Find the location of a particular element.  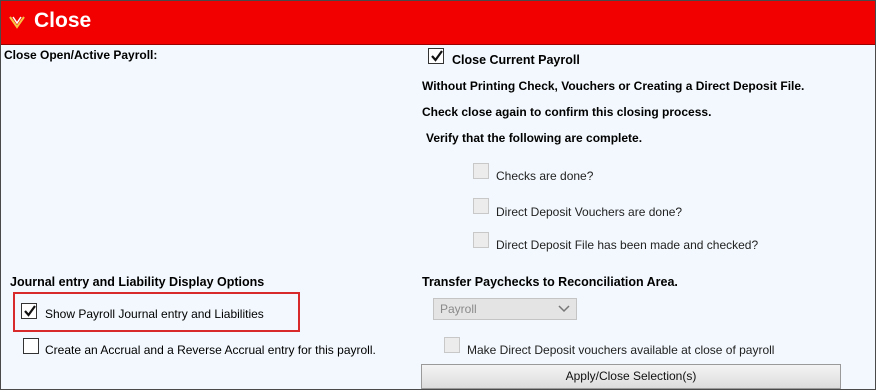

close-current-payroll-label: Close Current Payroll is located at coordinates (516, 60).